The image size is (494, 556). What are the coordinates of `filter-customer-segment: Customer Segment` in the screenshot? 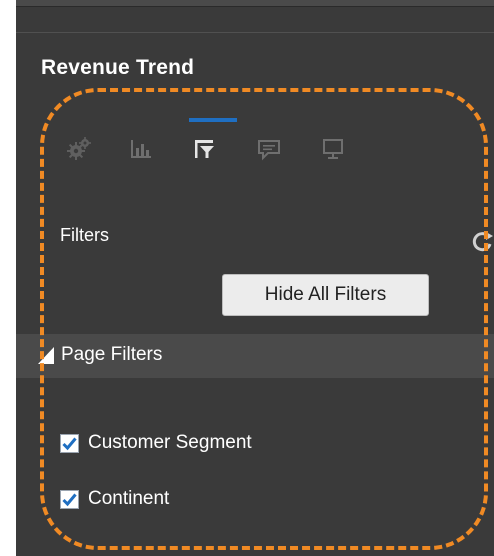 It's located at (156, 443).